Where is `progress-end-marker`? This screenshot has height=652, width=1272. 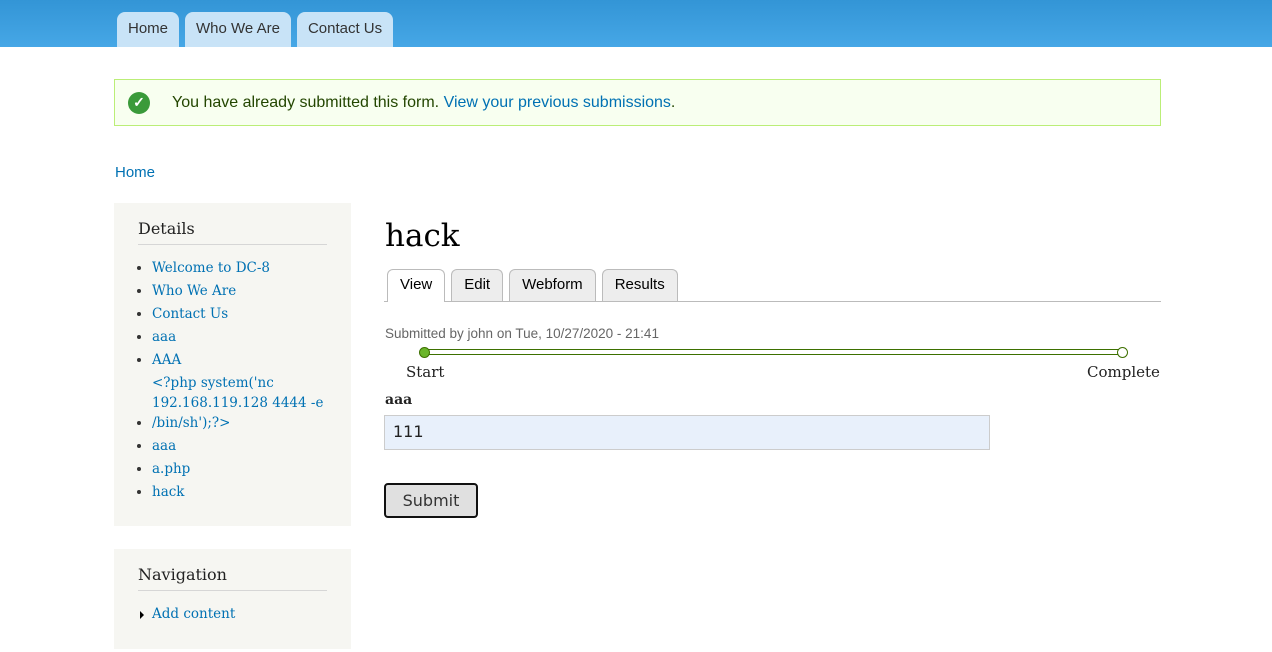
progress-end-marker is located at coordinates (1122, 352).